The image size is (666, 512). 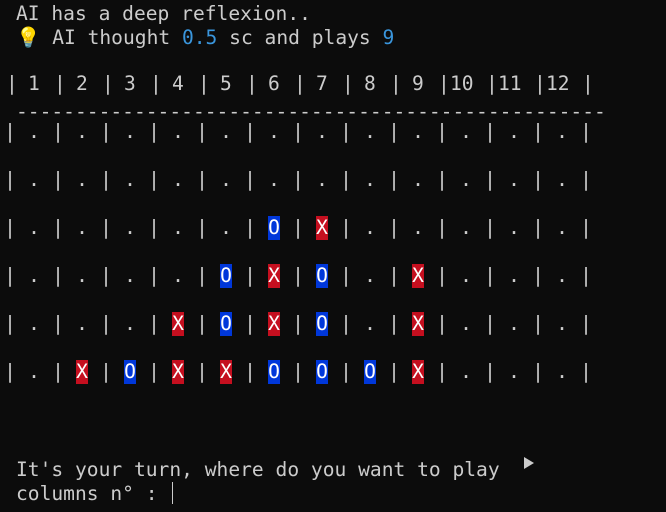 What do you see at coordinates (370, 84) in the screenshot?
I see `column-header-8: 8` at bounding box center [370, 84].